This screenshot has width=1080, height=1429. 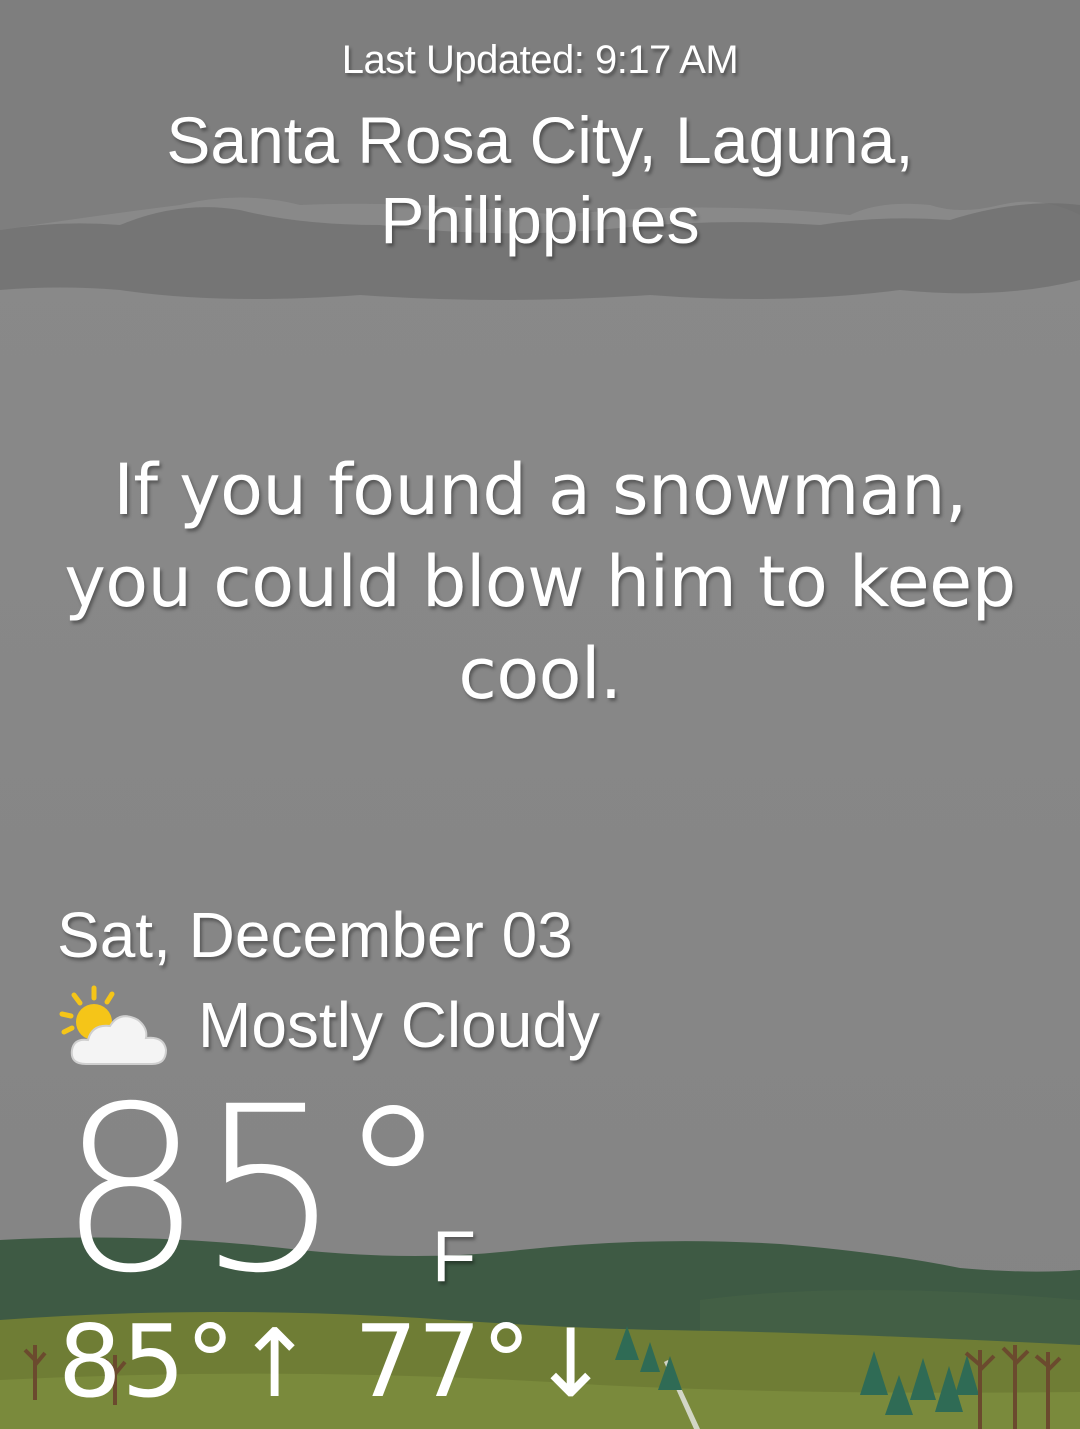 I want to click on location-name: Santa Rosa City, Laguna, Philippines, so click(x=540, y=180).